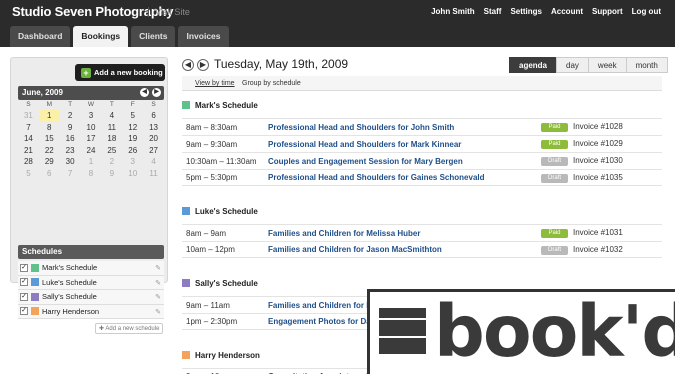 Image resolution: width=675 pixels, height=374 pixels. I want to click on calendar-day: 13, so click(153, 128).